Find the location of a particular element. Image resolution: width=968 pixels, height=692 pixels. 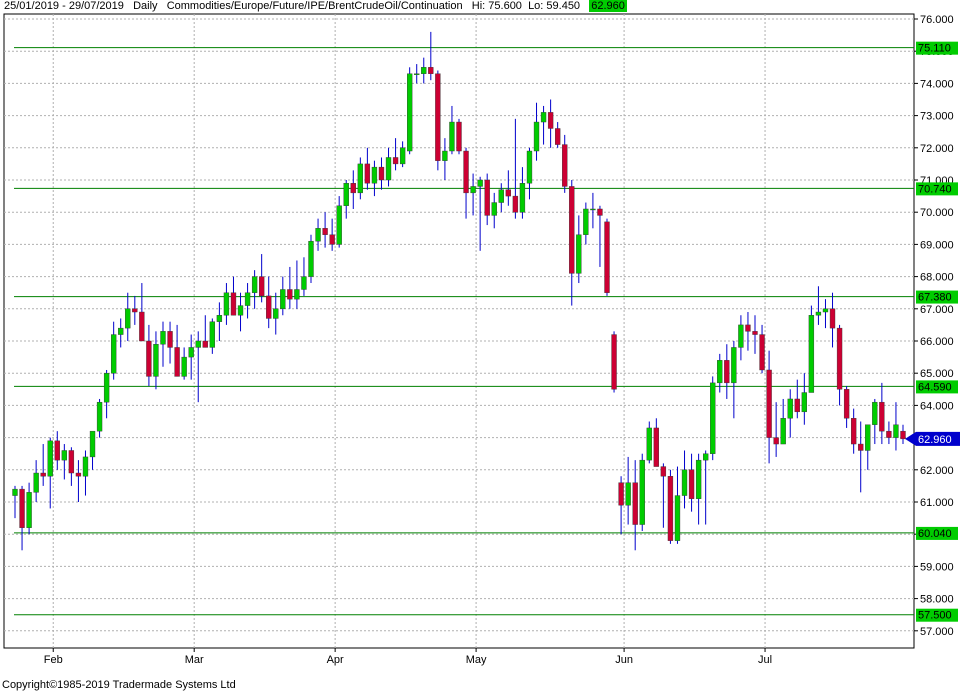

y-tick-label: 70.000 is located at coordinates (937, 213).